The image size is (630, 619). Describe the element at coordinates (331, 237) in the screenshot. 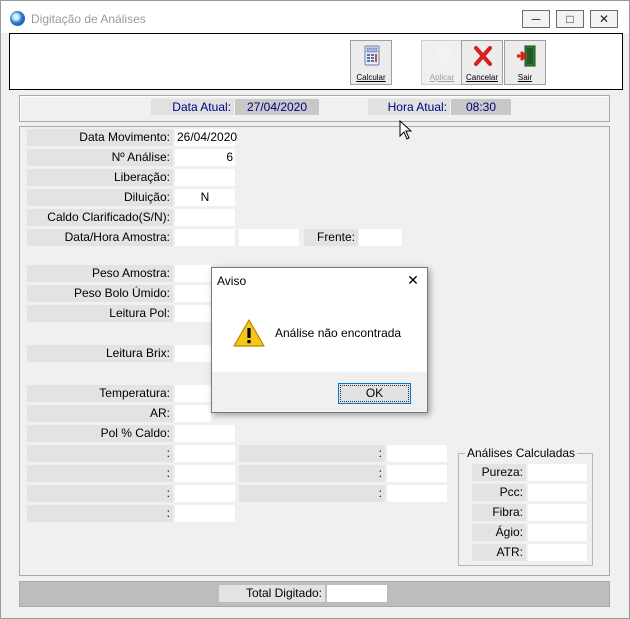

I see `frente-label: Frente:` at that location.